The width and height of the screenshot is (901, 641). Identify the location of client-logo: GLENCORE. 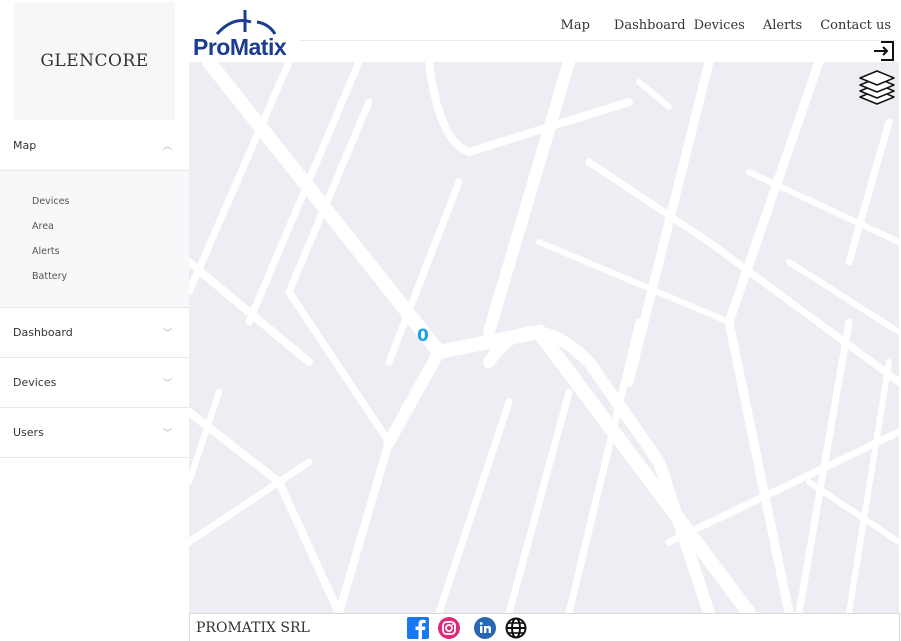
(94, 61).